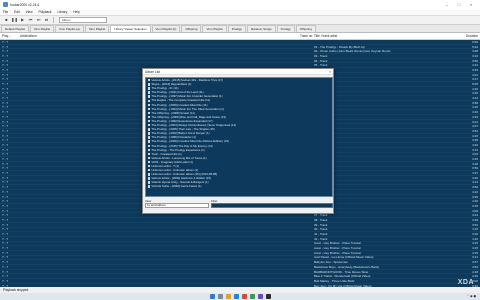 The image size is (480, 300). Describe the element at coordinates (475, 177) in the screenshot. I see `row-duration: 3:26` at that location.